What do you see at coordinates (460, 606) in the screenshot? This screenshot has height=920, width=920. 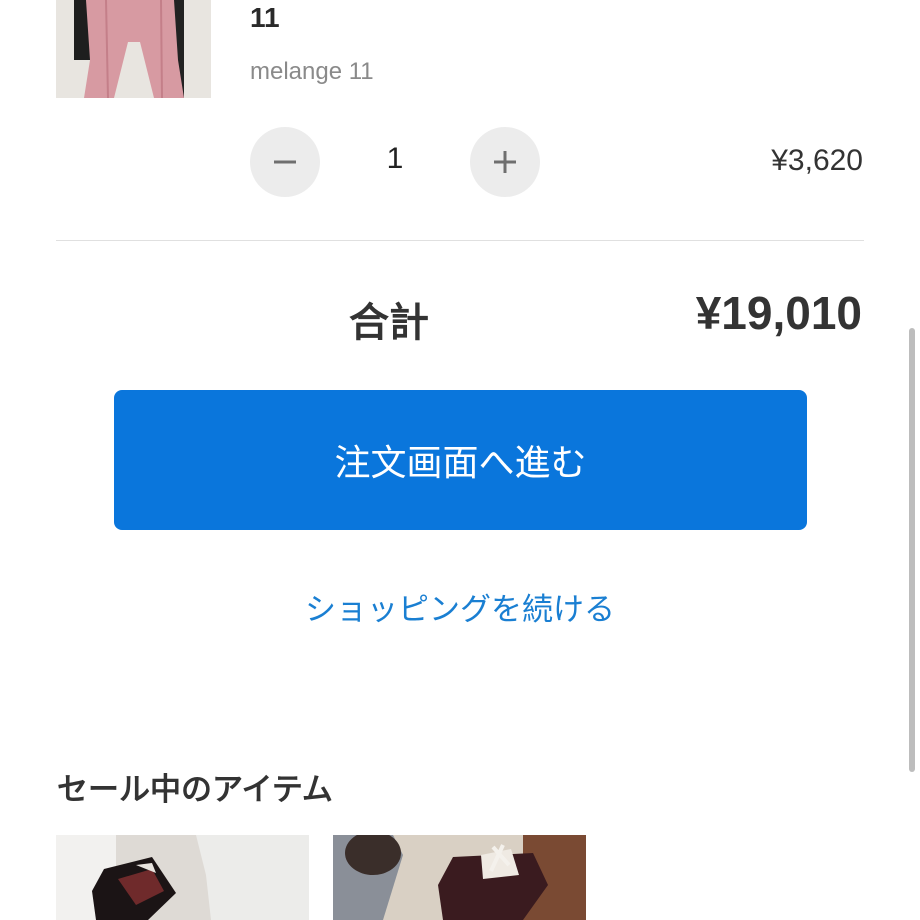 I see `continue-shopping-link: ショッピングを続ける` at bounding box center [460, 606].